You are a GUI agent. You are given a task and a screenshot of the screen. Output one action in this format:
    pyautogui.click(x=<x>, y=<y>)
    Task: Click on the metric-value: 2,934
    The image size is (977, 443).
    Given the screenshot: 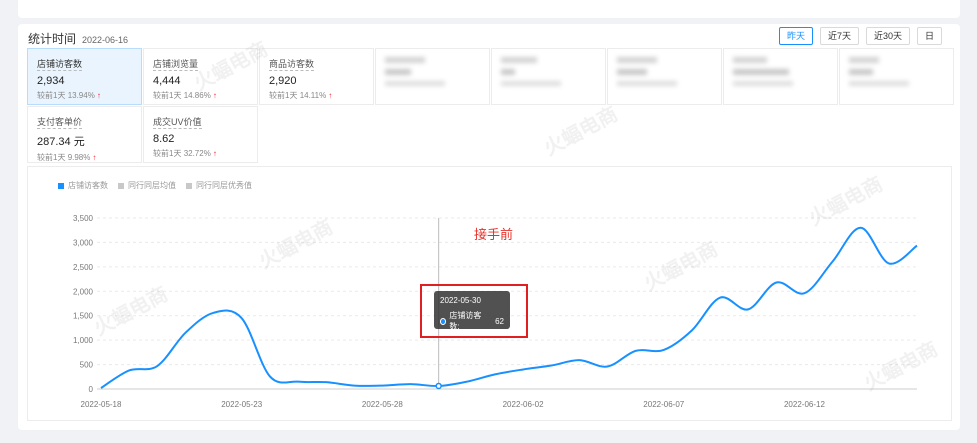 What is the action you would take?
    pyautogui.click(x=51, y=81)
    